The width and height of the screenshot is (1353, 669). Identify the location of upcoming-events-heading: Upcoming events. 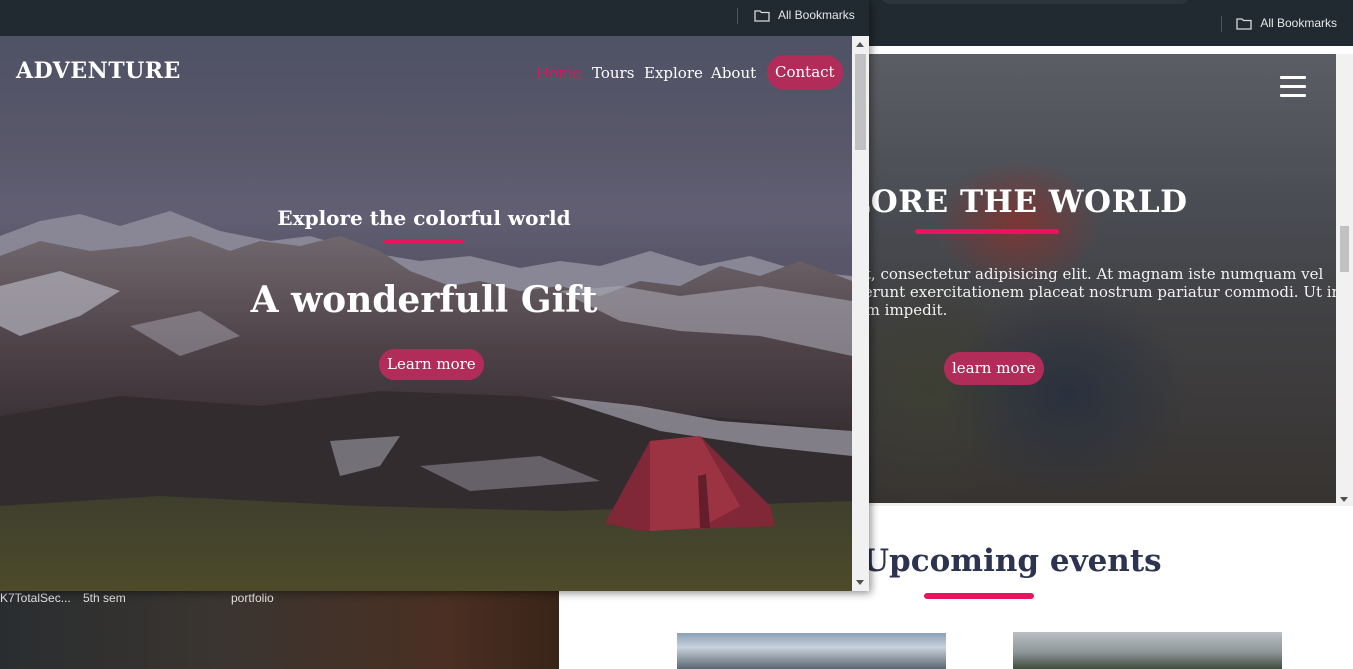
(1012, 561).